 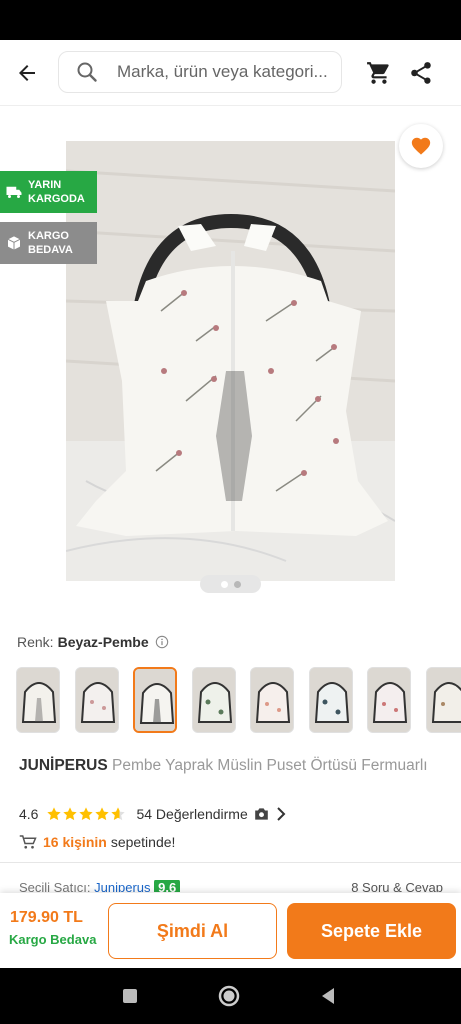 What do you see at coordinates (230, 584) in the screenshot?
I see `image-pager` at bounding box center [230, 584].